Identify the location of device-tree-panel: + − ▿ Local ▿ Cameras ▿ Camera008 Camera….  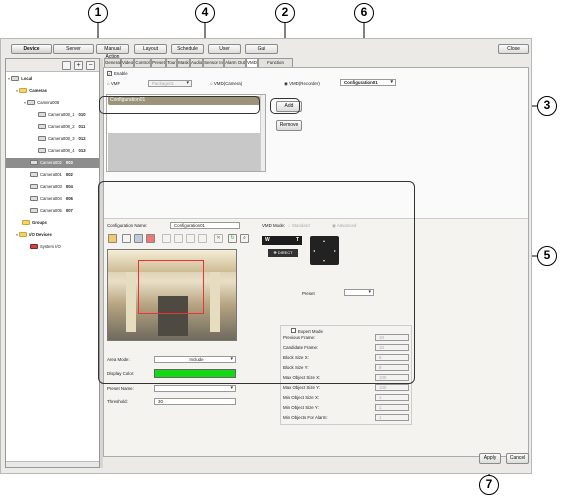
(52, 263).